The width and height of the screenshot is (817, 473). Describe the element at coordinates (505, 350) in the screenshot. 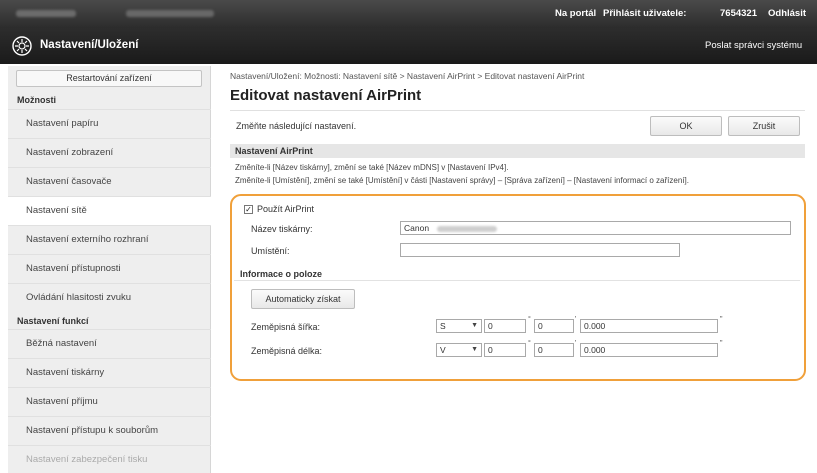

I see `longitude-degrees-field: 0` at that location.